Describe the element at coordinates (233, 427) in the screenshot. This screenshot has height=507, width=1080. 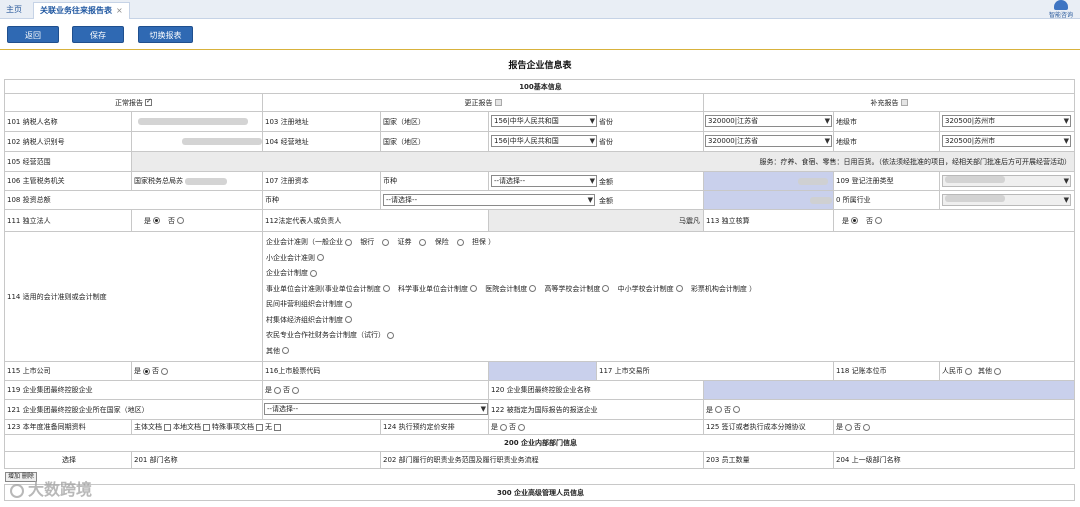
I see `special-file-label: 特殊事项文档` at that location.